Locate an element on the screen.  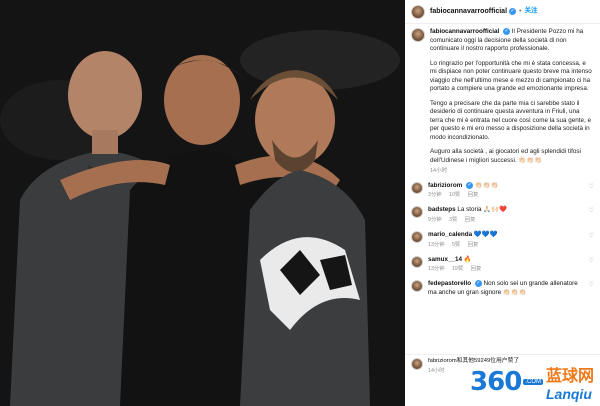
watermark-cn: 蓝球网 is located at coordinates (569, 376).